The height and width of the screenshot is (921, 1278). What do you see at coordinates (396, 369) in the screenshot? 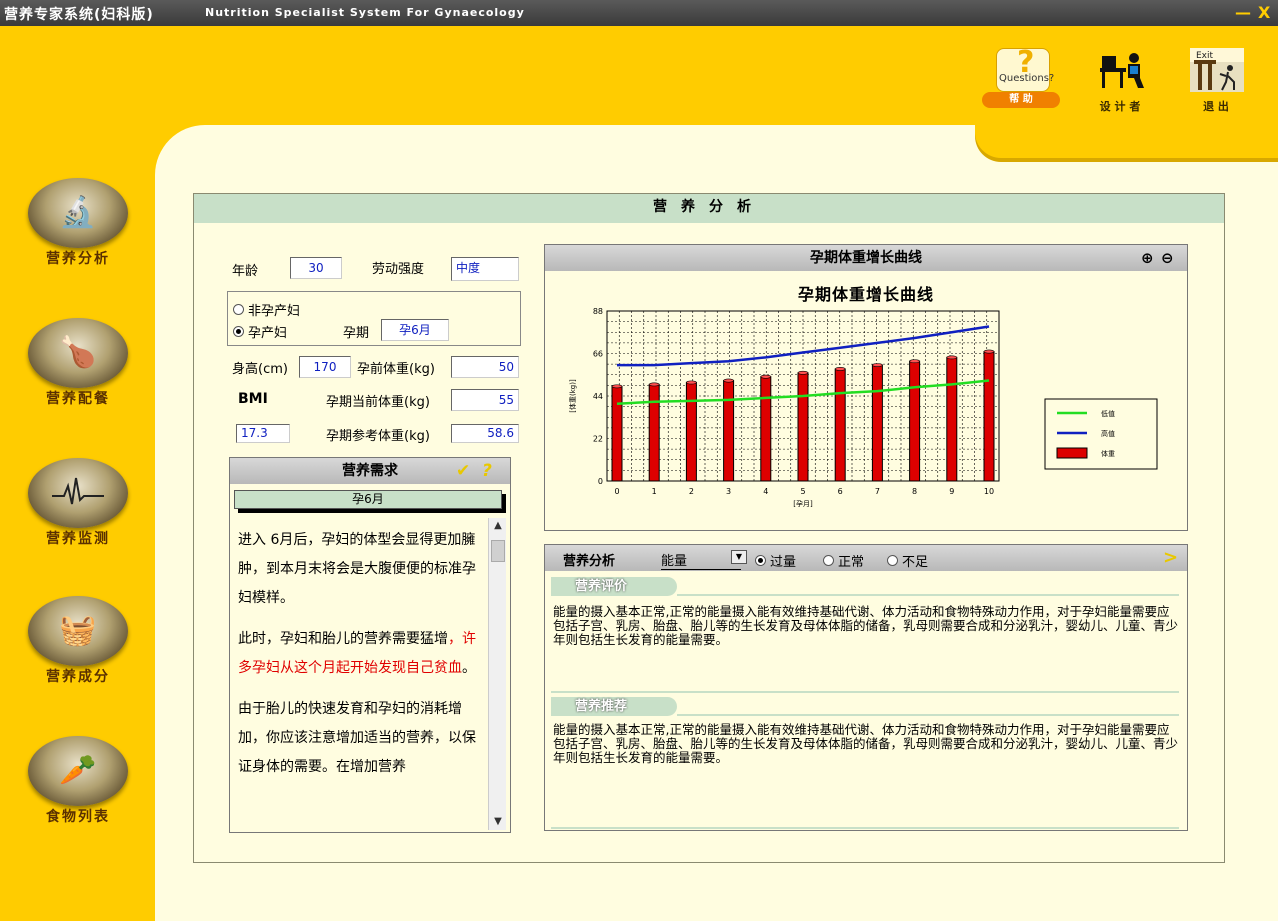
I see `pre-weight-label: 孕前体重(kg)` at bounding box center [396, 369].